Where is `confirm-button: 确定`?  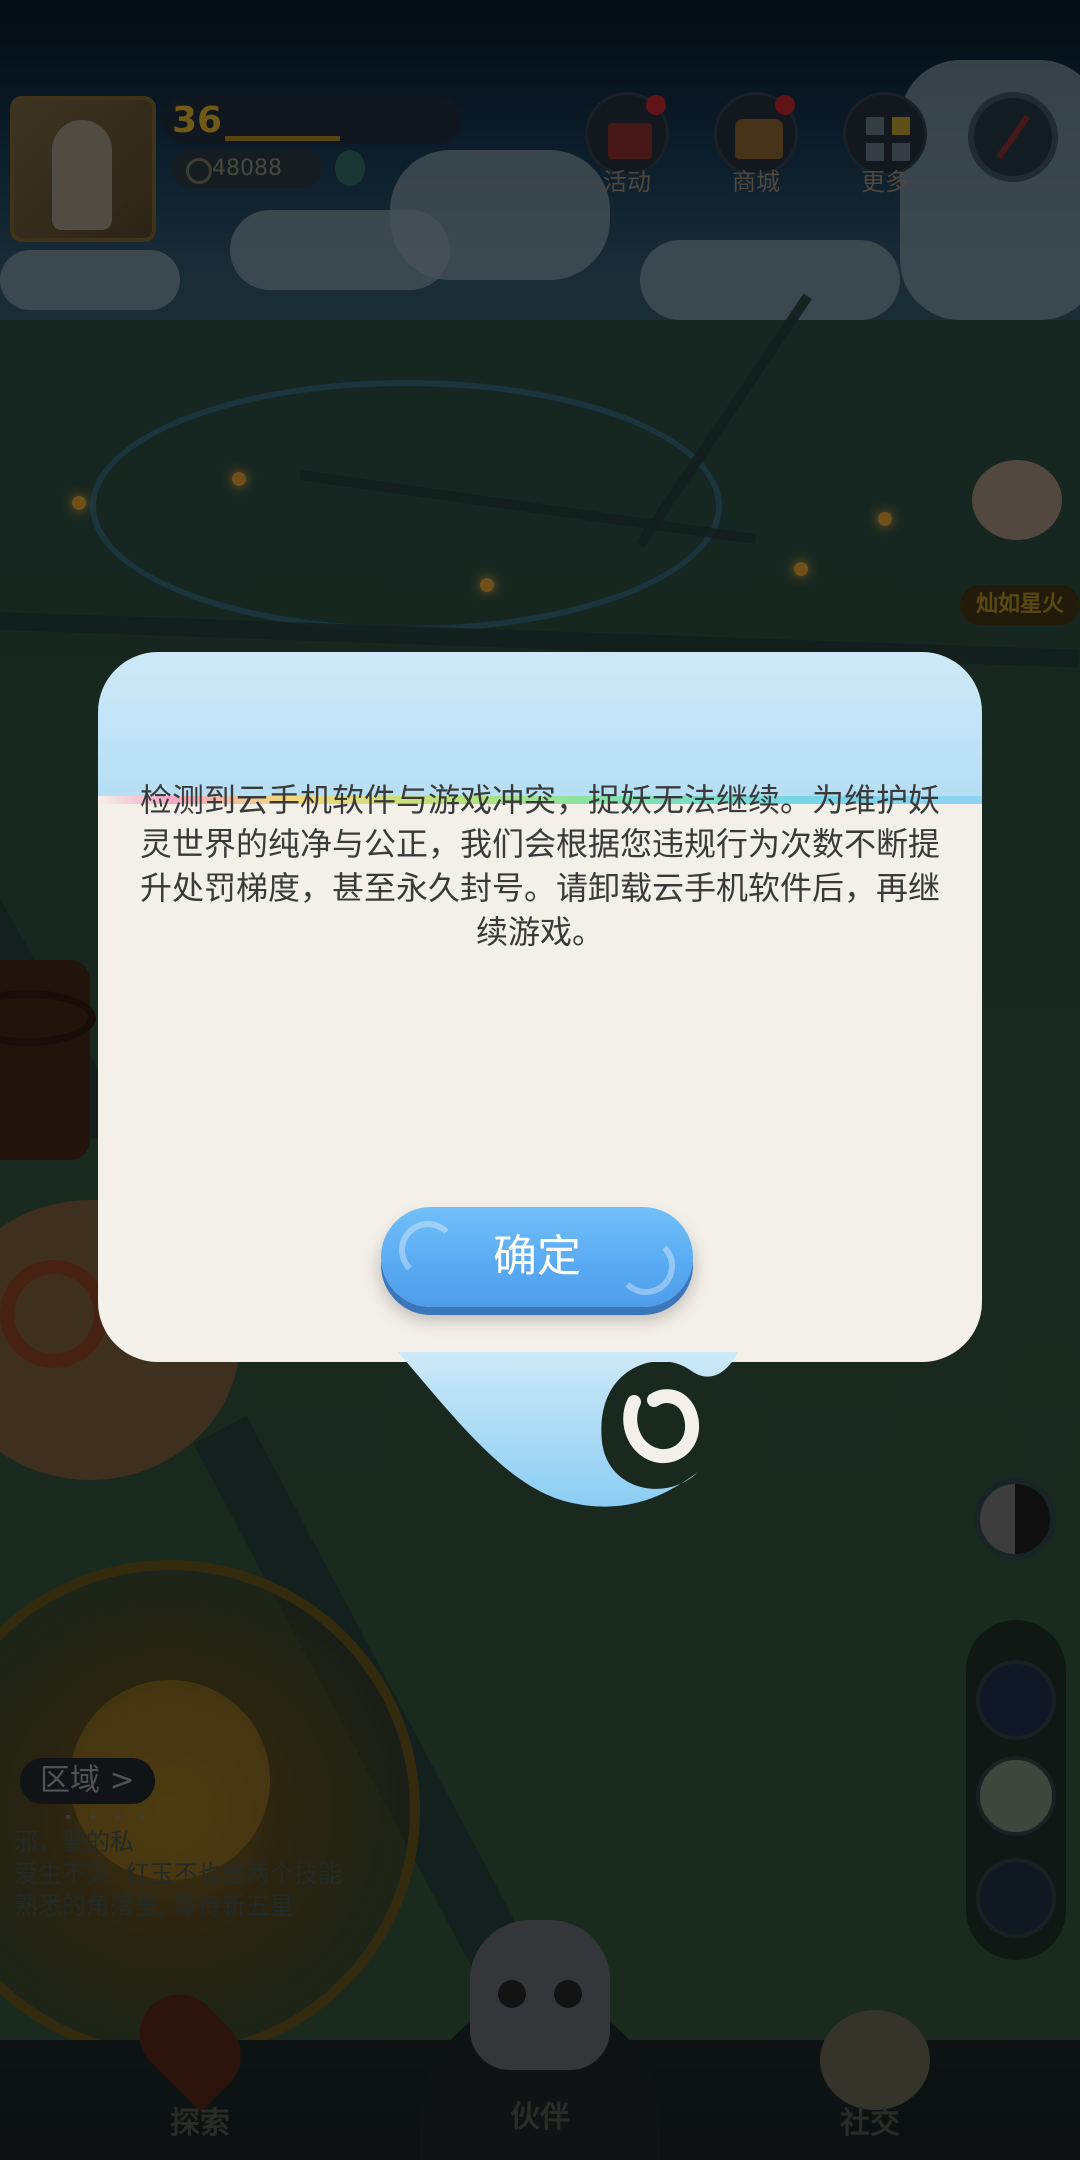 confirm-button: 确定 is located at coordinates (537, 1257).